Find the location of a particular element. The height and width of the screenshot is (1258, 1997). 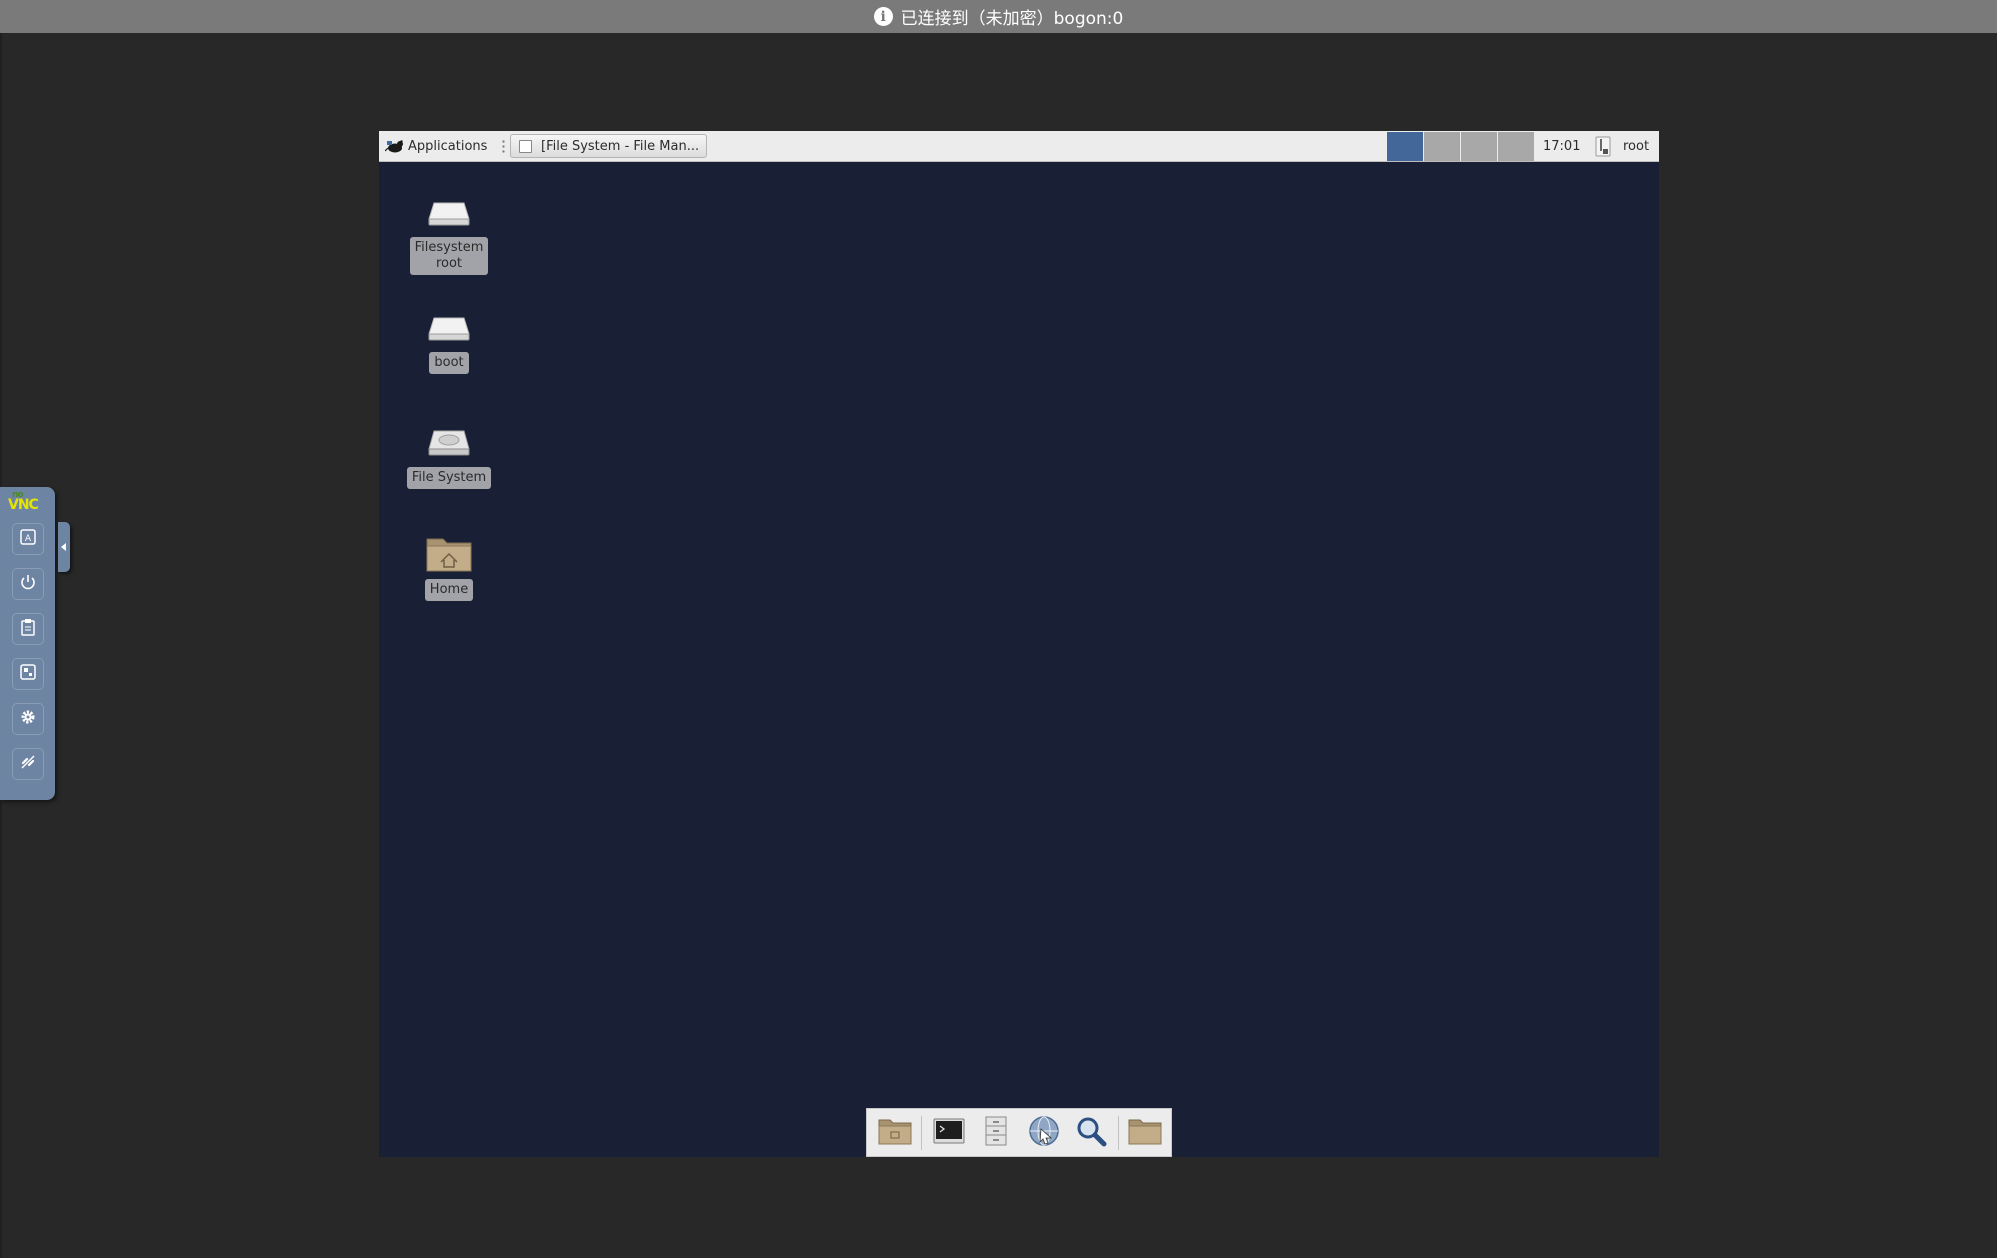

desktop-icon-label: boot is located at coordinates (449, 363).